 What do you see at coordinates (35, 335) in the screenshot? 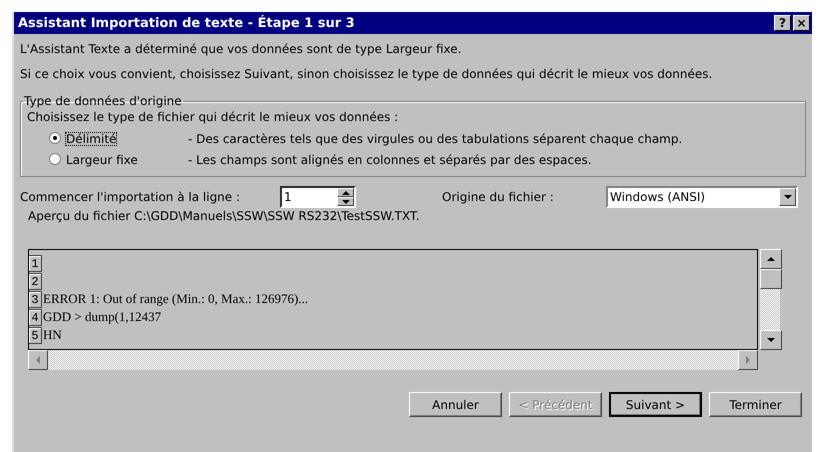
I see `line-number: 5` at bounding box center [35, 335].